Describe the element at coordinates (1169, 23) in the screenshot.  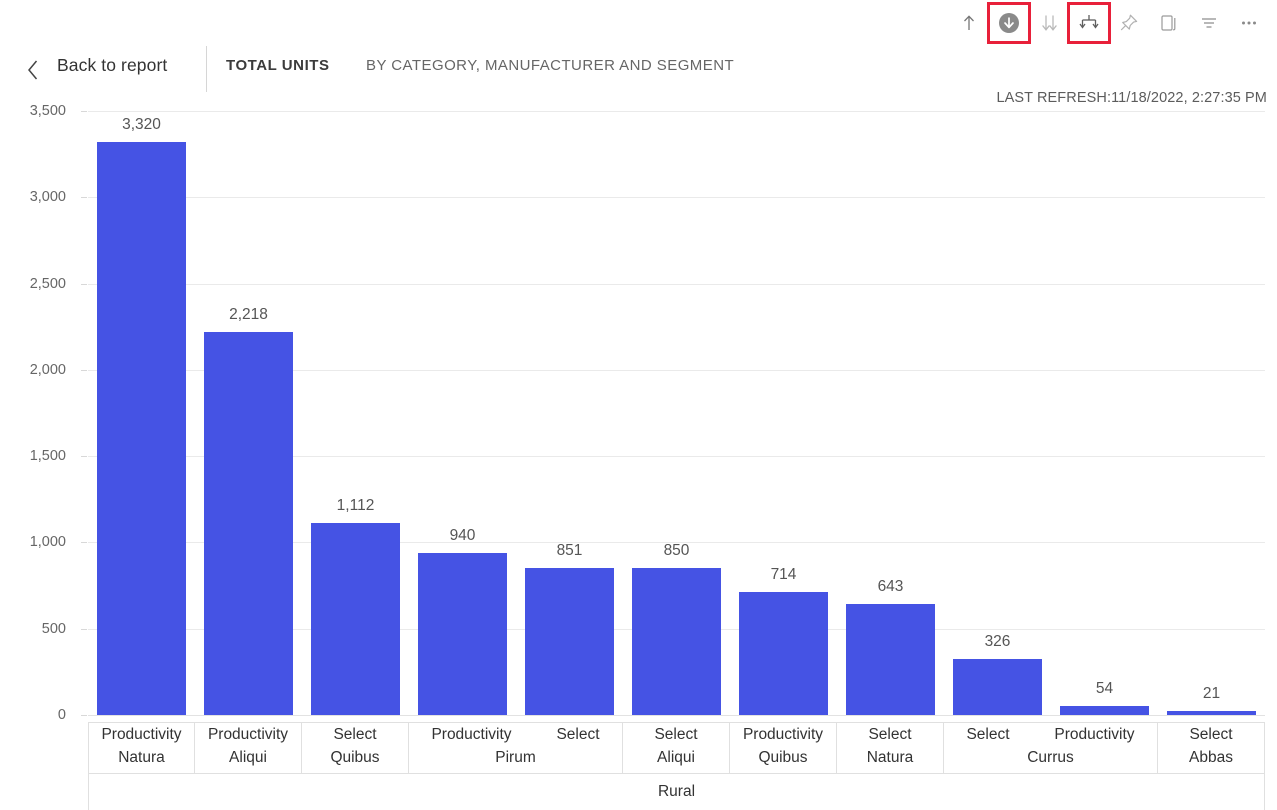
I see `copy-visual-icon` at that location.